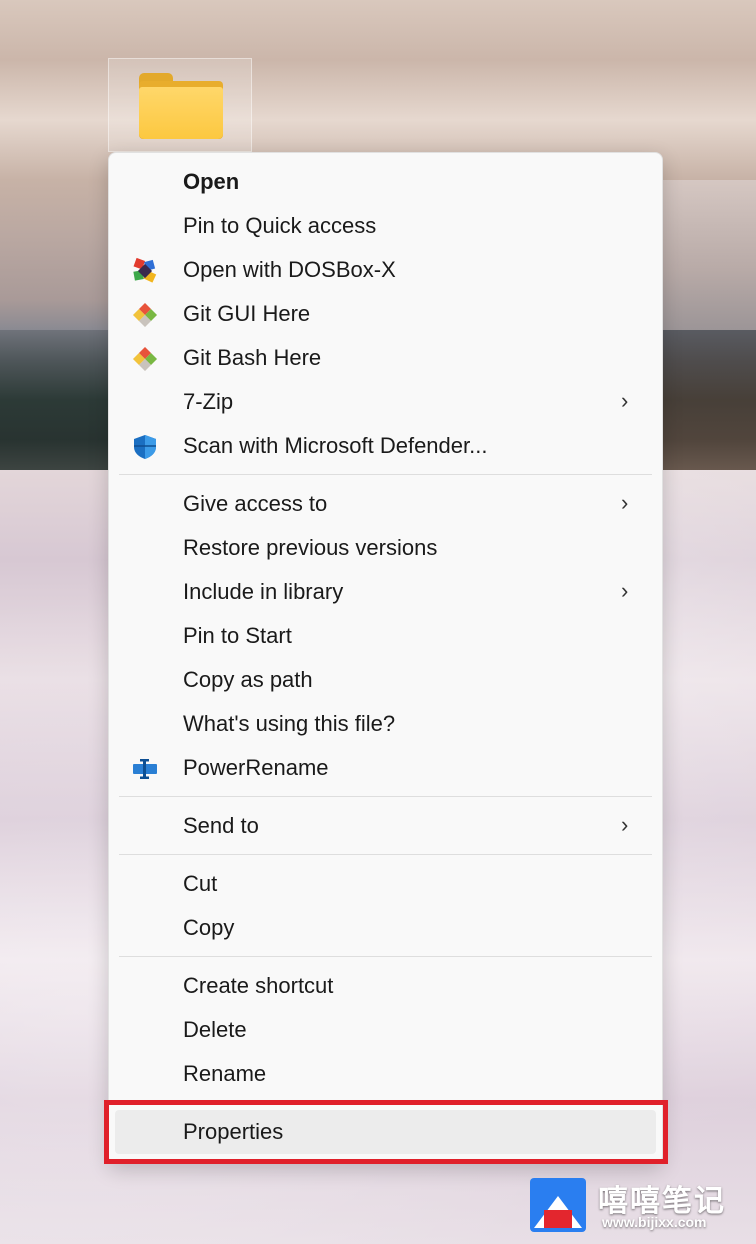 Image resolution: width=756 pixels, height=1244 pixels. I want to click on git-gui-icon, so click(145, 315).